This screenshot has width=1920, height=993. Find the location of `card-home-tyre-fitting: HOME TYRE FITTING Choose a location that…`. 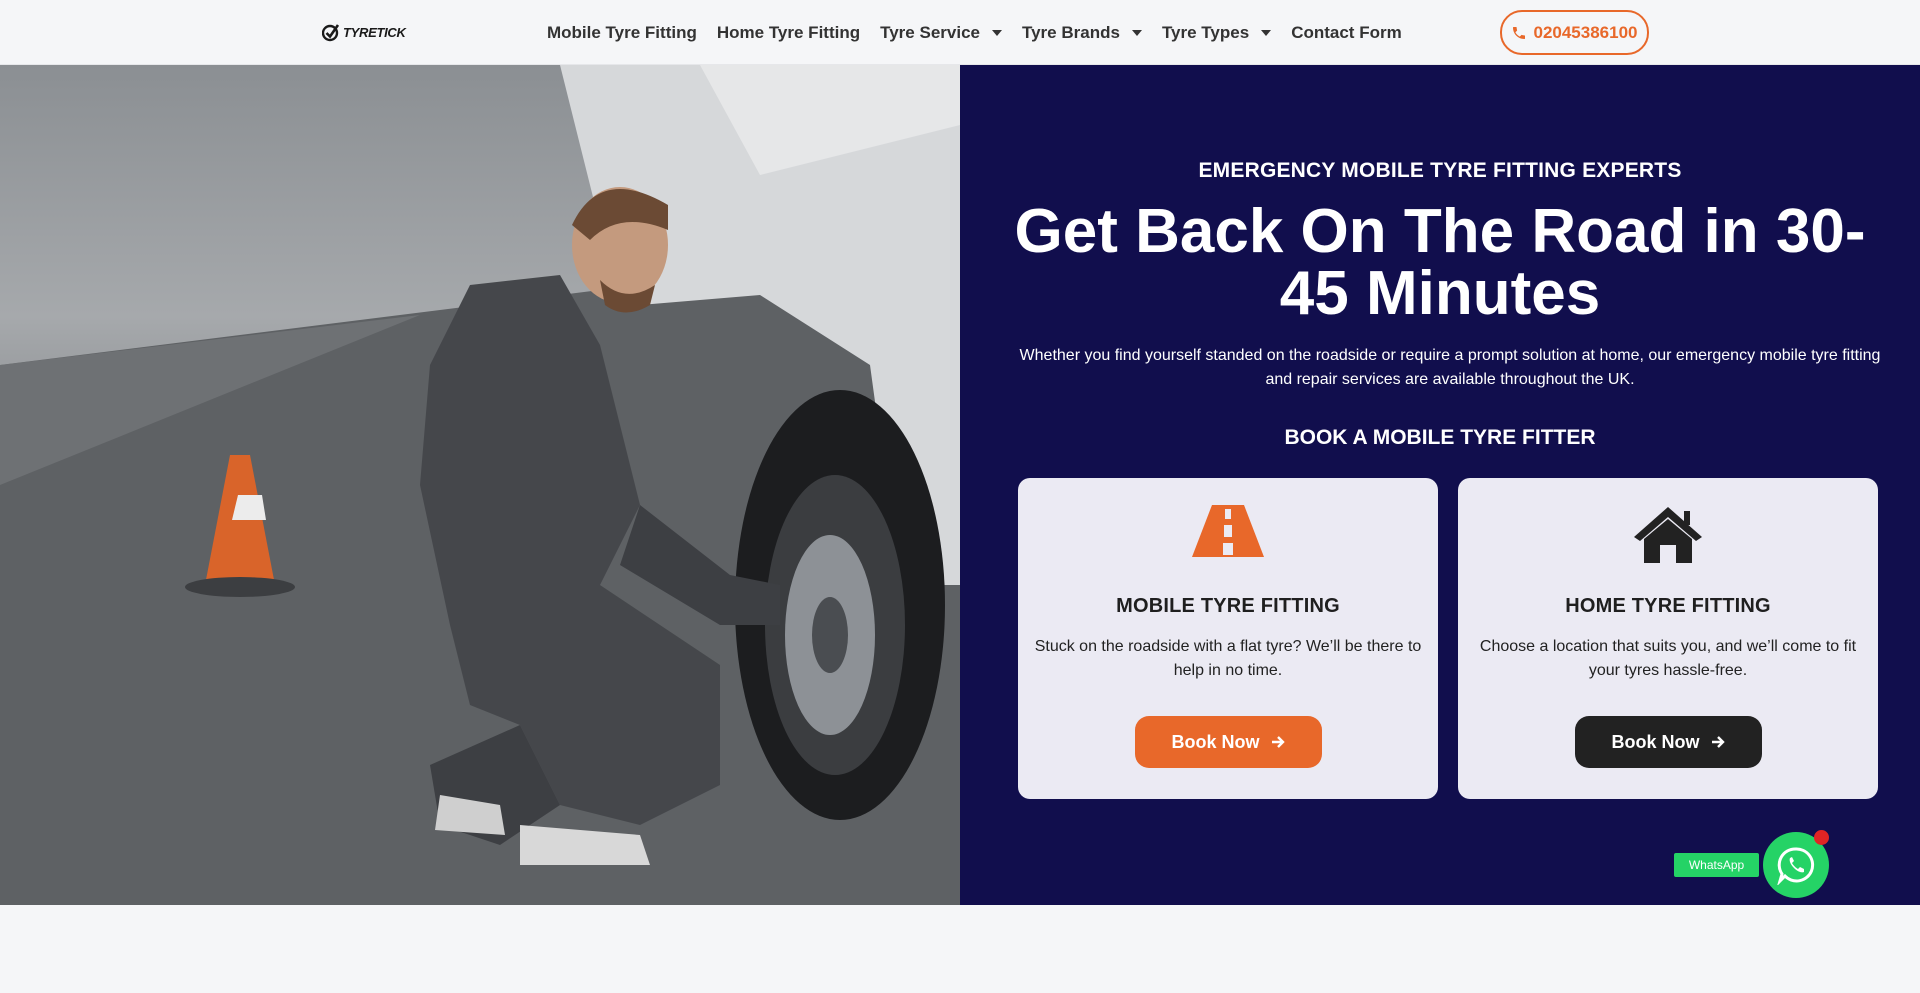

card-home-tyre-fitting: HOME TYRE FITTING Choose a location that… is located at coordinates (1668, 638).